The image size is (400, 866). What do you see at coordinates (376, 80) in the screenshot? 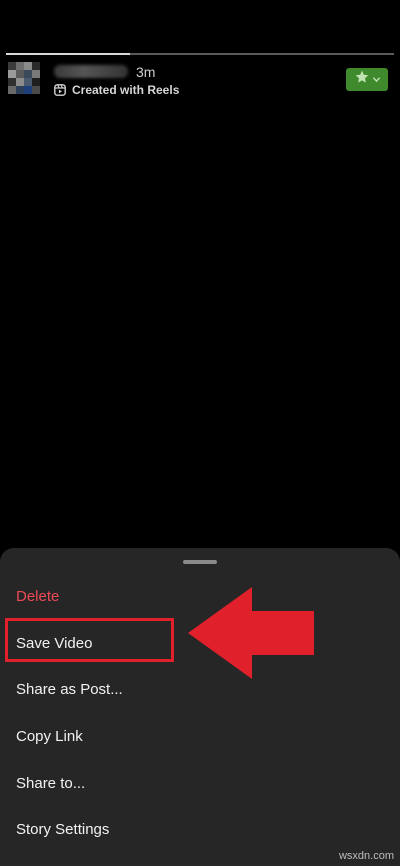
I see `chevron-down-icon` at bounding box center [376, 80].